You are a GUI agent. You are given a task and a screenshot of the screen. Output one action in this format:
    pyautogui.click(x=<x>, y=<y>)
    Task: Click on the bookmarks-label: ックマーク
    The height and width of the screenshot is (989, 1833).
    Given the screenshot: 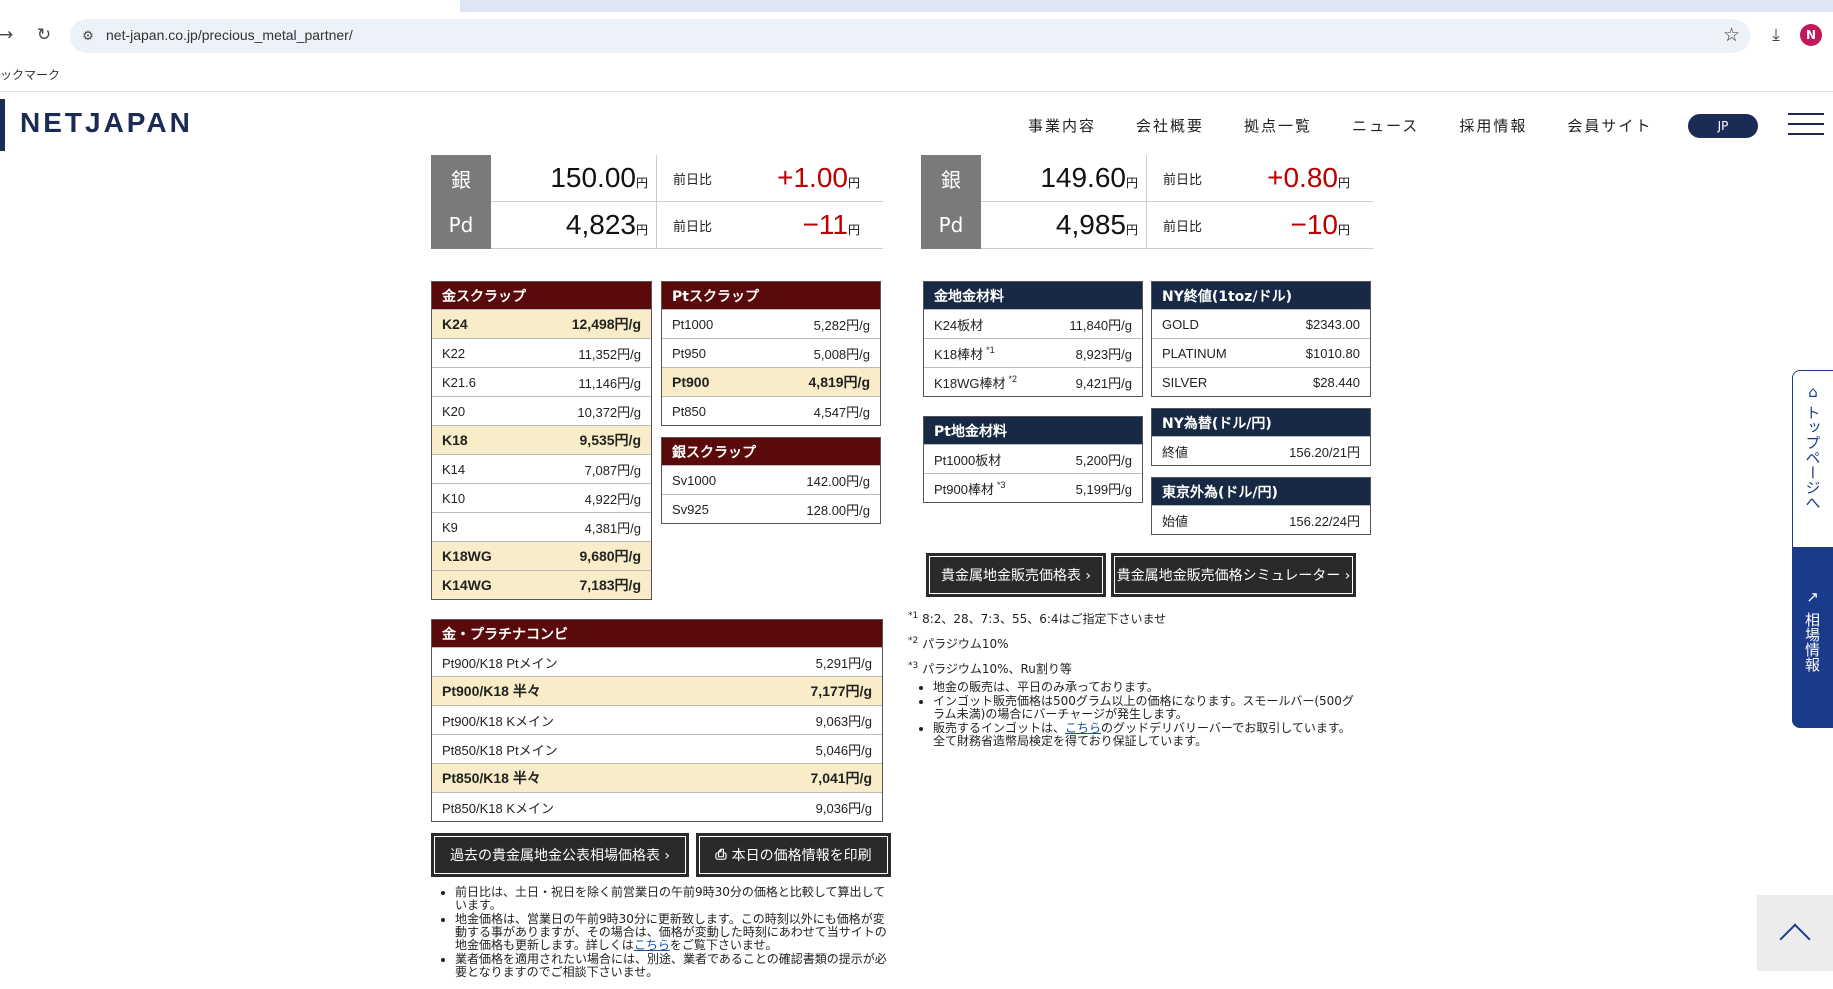 What is the action you would take?
    pyautogui.click(x=30, y=74)
    